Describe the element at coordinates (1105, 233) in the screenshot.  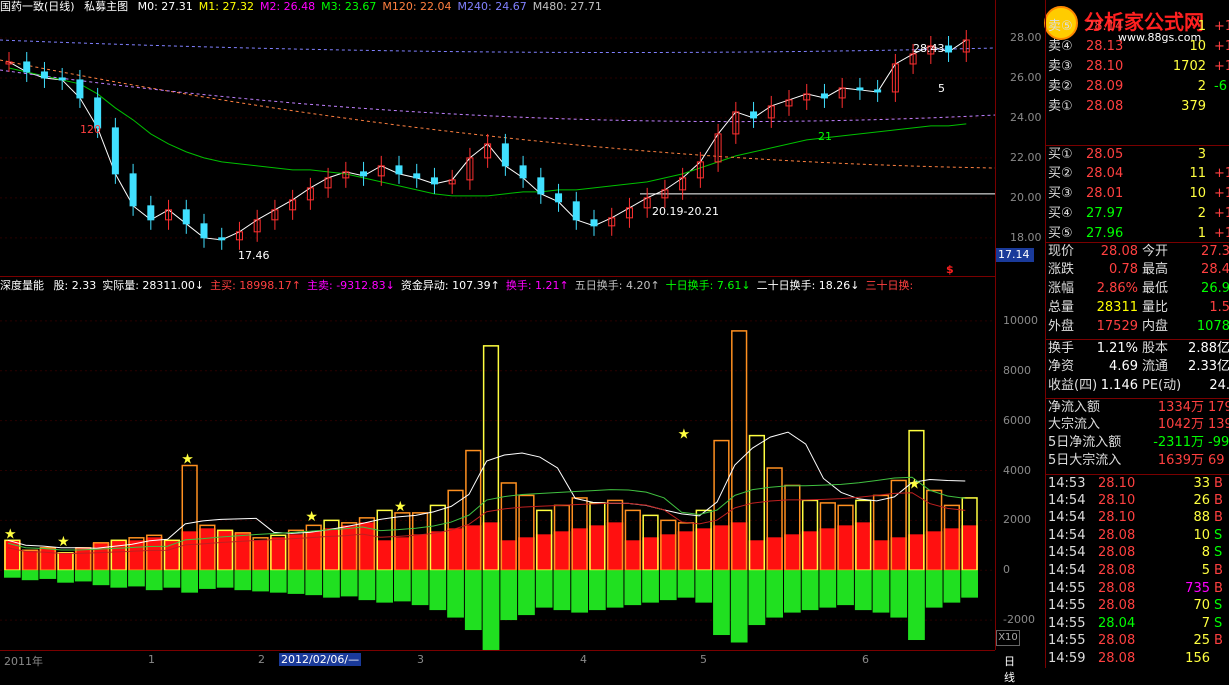
I see `bid-price: 27.96` at that location.